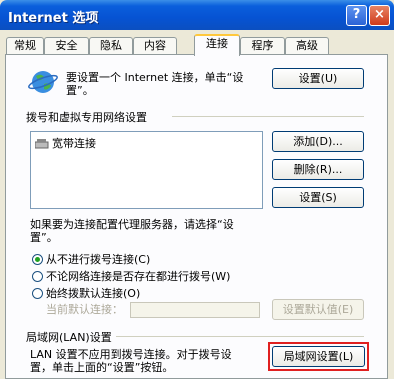  What do you see at coordinates (80, 90) in the screenshot?
I see `setup-text-line2: 置”。` at bounding box center [80, 90].